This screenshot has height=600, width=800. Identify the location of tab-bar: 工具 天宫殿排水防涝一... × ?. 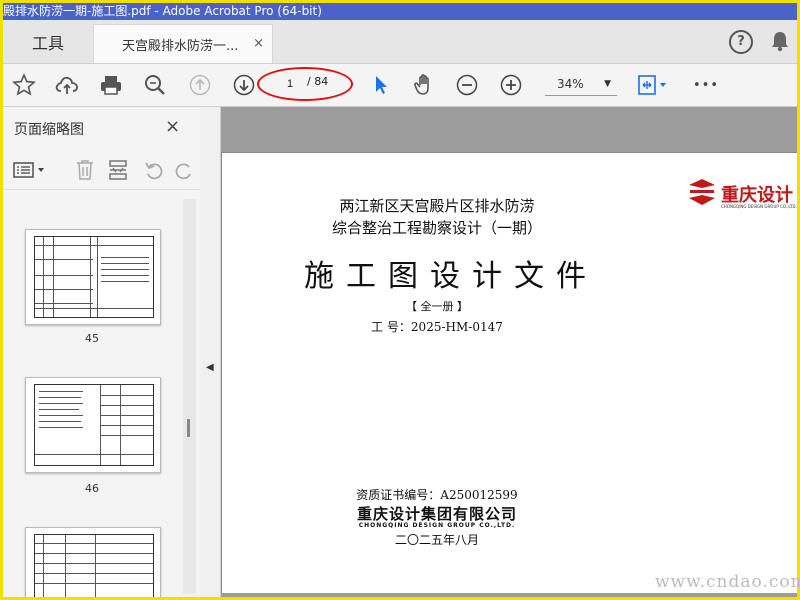
(400, 42).